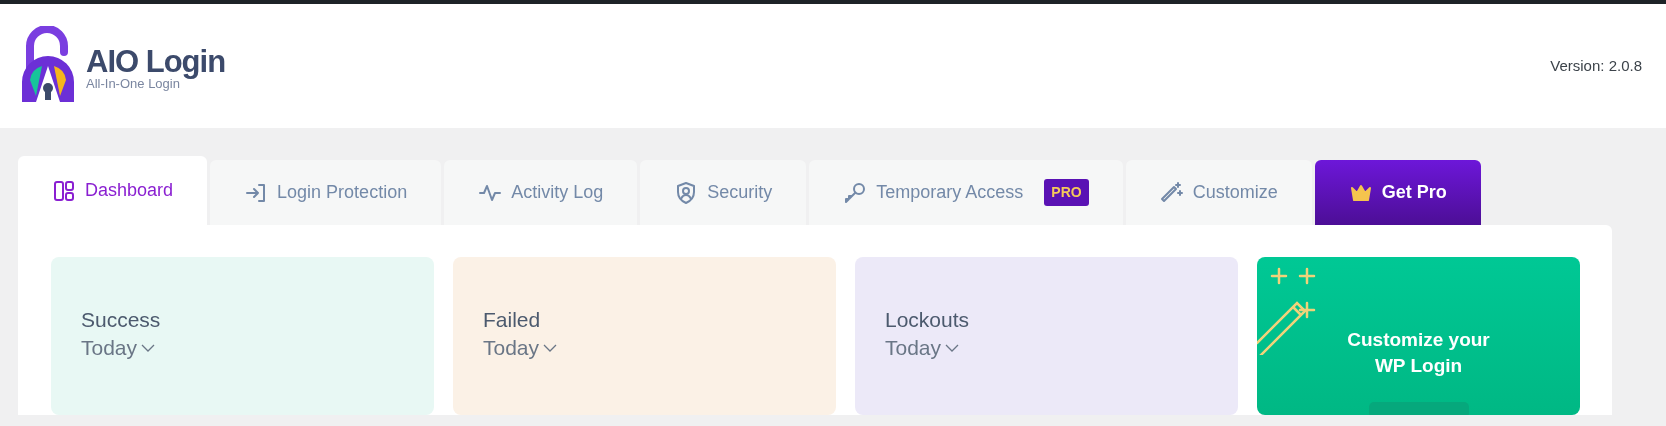 Image resolution: width=1666 pixels, height=426 pixels. Describe the element at coordinates (1418, 353) in the screenshot. I see `promo-title: Customize your WP Login` at that location.